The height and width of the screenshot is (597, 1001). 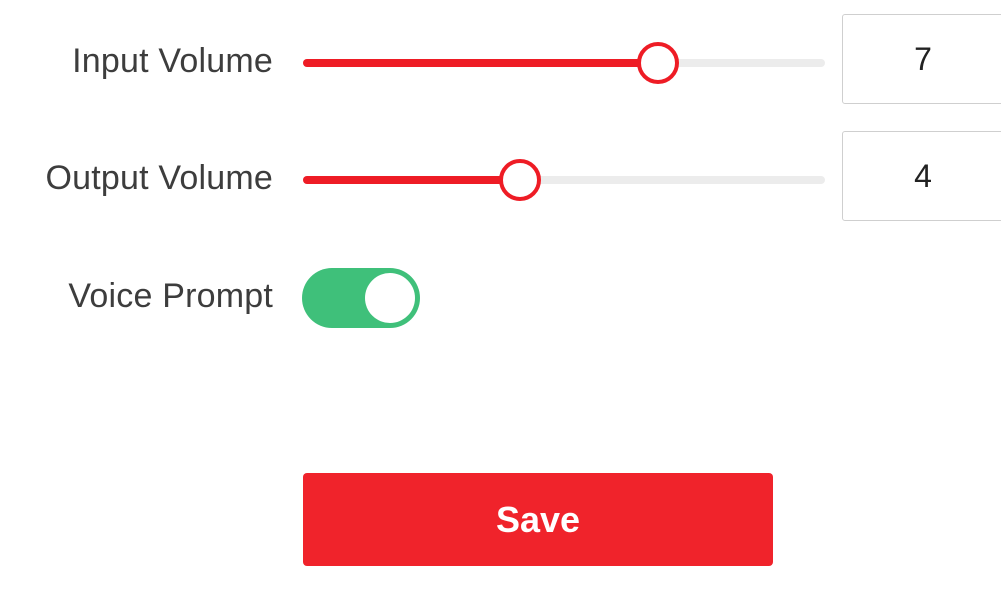 I want to click on output-volume-slider-thumb, so click(x=519, y=180).